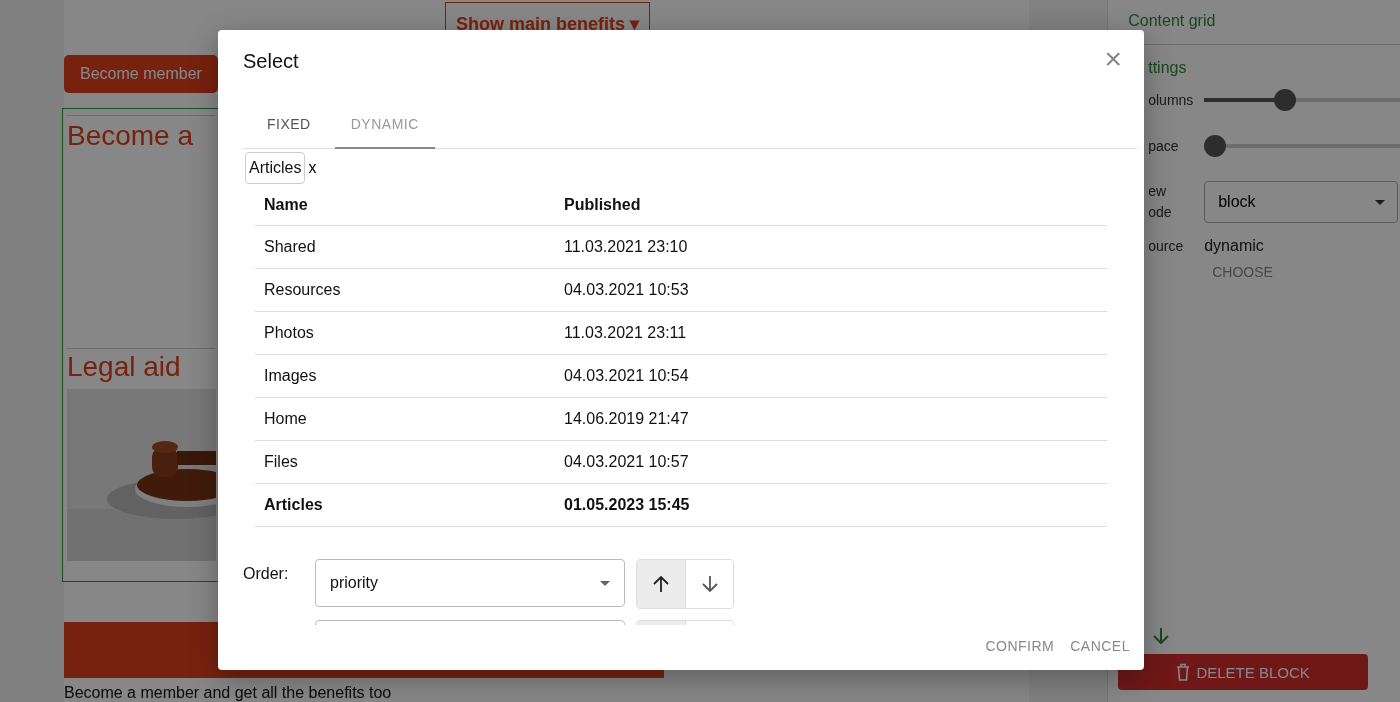 This screenshot has width=1400, height=702. What do you see at coordinates (312, 168) in the screenshot?
I see `remove-chip-button: x` at bounding box center [312, 168].